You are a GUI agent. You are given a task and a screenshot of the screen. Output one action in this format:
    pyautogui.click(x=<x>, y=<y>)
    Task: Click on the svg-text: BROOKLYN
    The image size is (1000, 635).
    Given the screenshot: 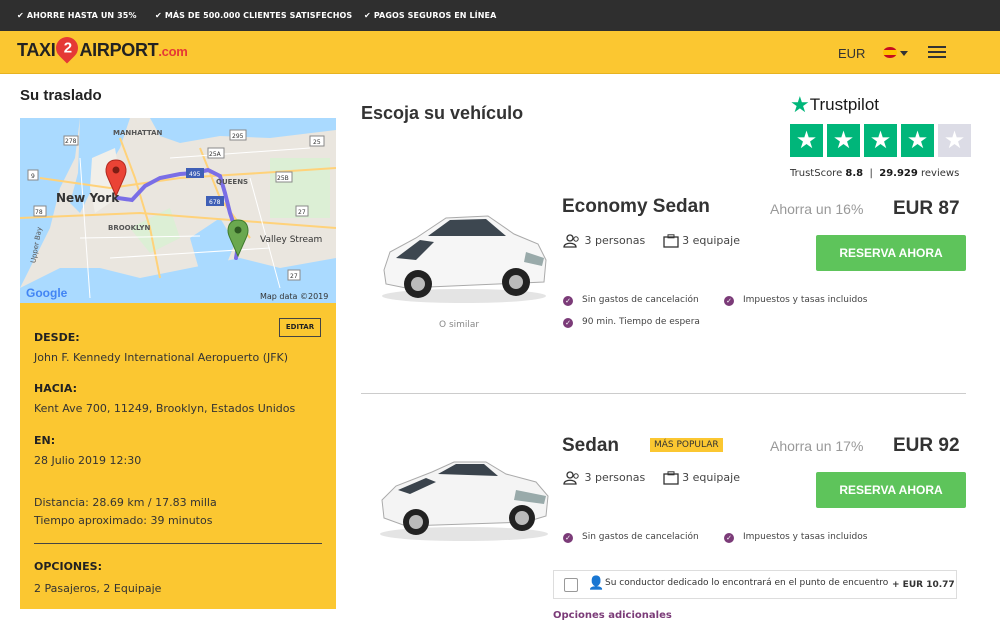 What is the action you would take?
    pyautogui.click(x=129, y=228)
    